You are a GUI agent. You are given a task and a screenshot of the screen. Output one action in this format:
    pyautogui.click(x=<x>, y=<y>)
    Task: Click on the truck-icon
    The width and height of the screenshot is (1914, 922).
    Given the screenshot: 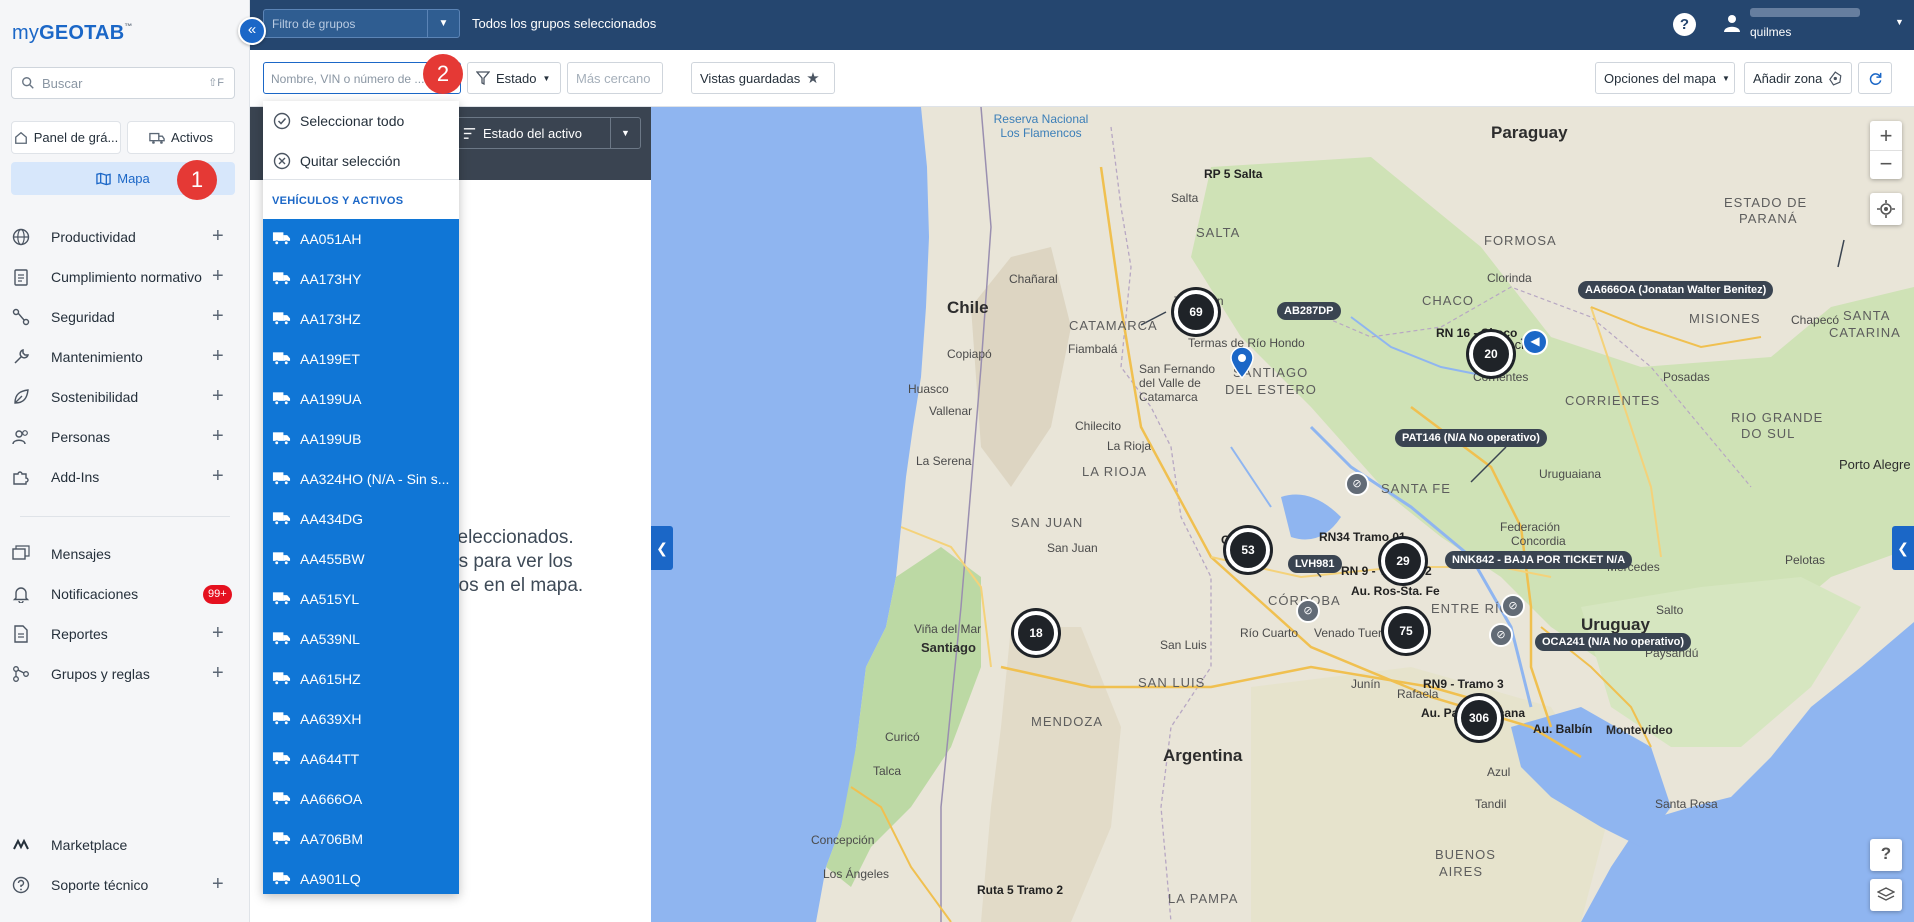 What is the action you would take?
    pyautogui.click(x=281, y=279)
    